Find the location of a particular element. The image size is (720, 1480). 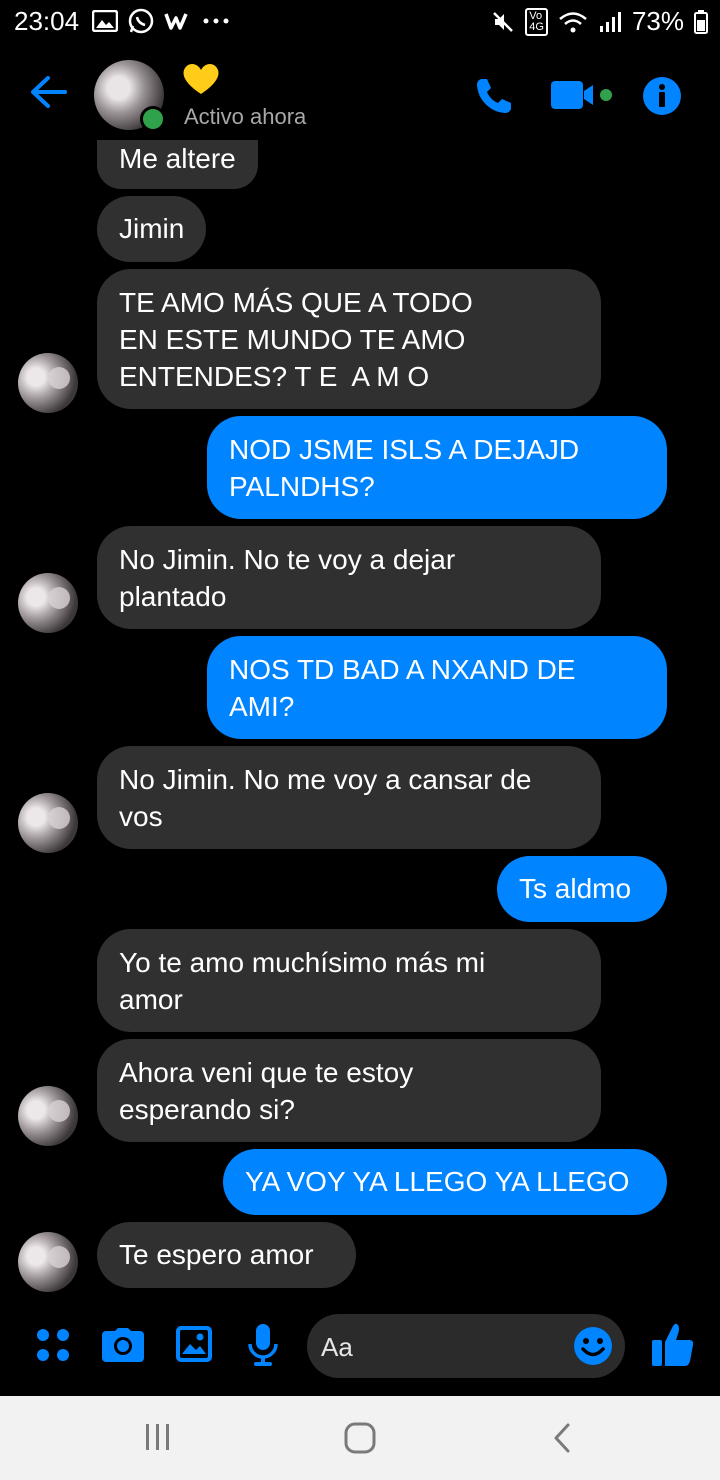

message-line: AMI? is located at coordinates (262, 706).